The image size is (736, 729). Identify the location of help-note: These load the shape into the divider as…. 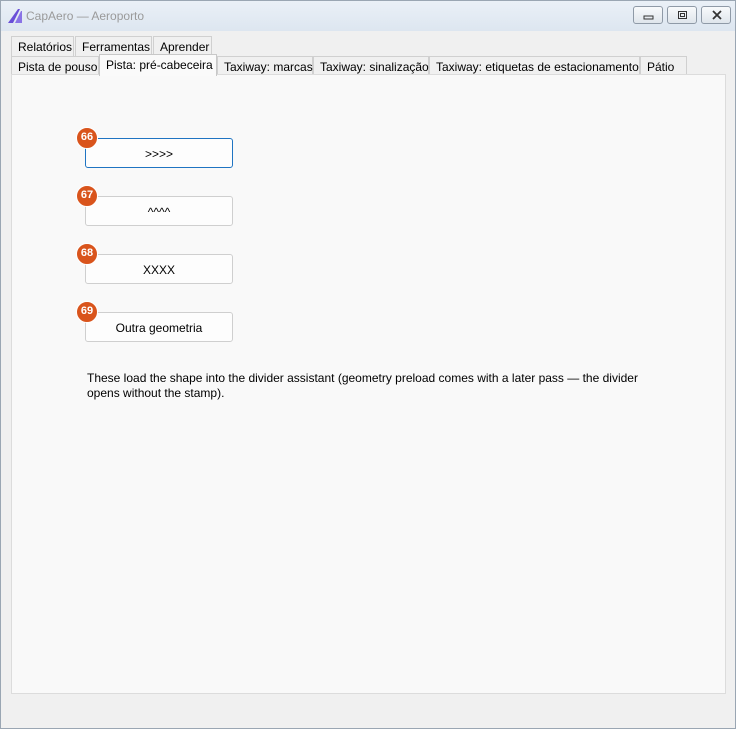
(362, 385).